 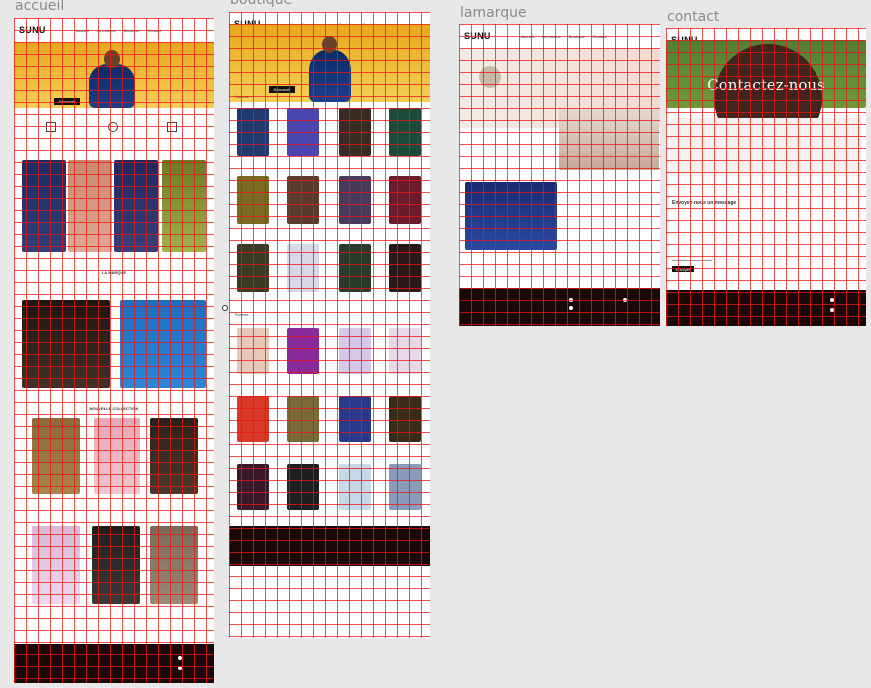 What do you see at coordinates (766, 85) in the screenshot?
I see `contact-hero-title: Contactez-nous` at bounding box center [766, 85].